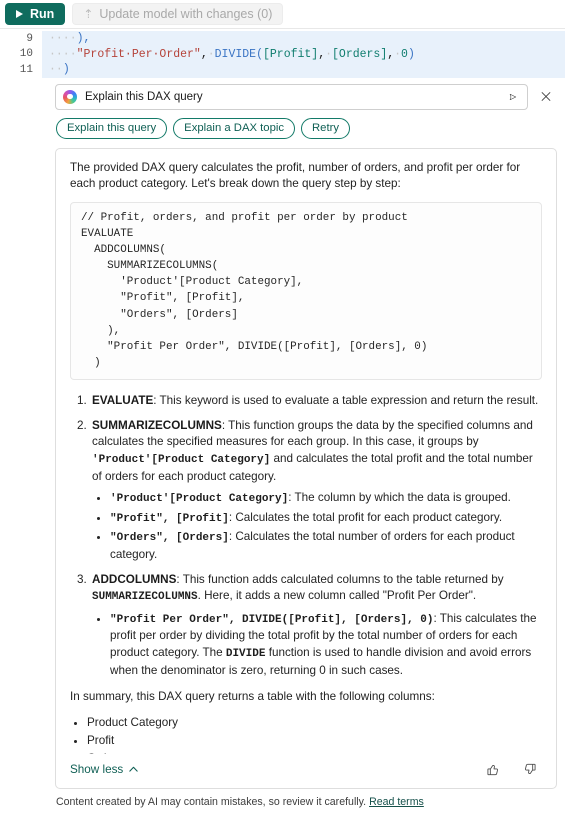 This screenshot has height=825, width=565. What do you see at coordinates (303, 39) in the screenshot?
I see `code-line-text: ····),` at bounding box center [303, 39].